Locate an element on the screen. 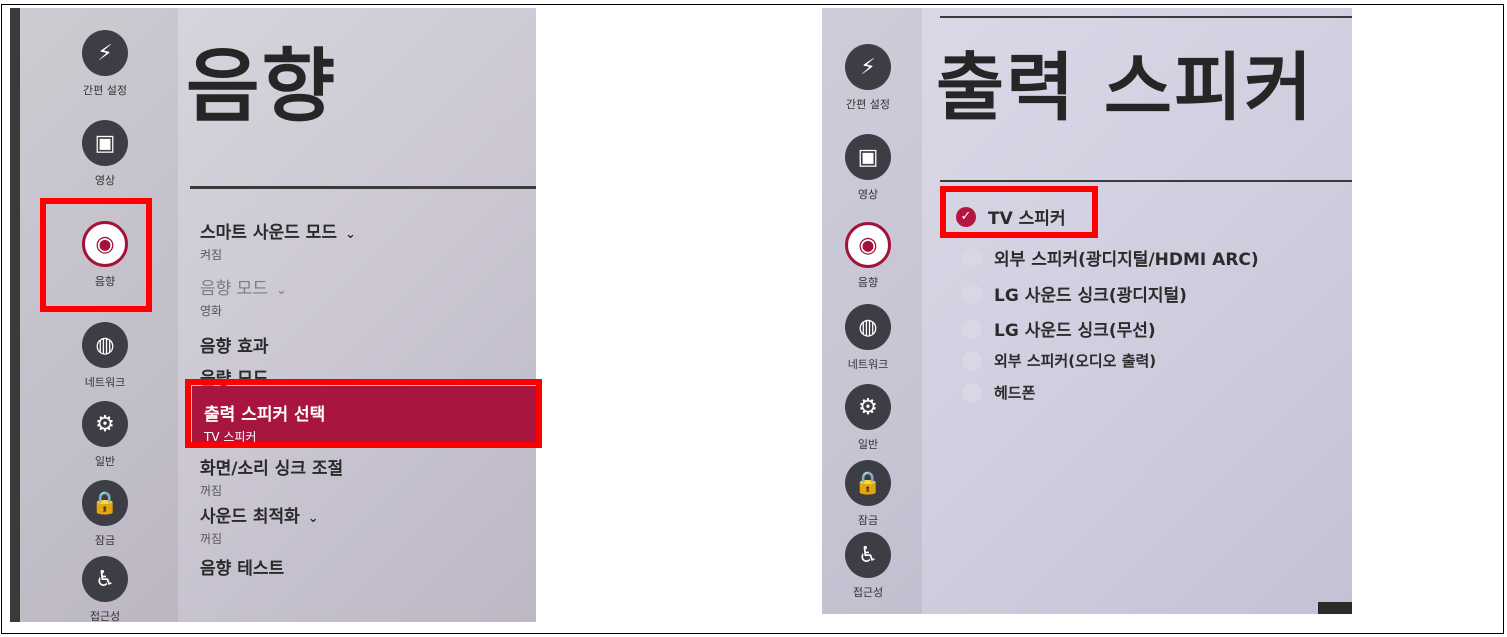  menu-item-label: 음향 모드 is located at coordinates (234, 289).